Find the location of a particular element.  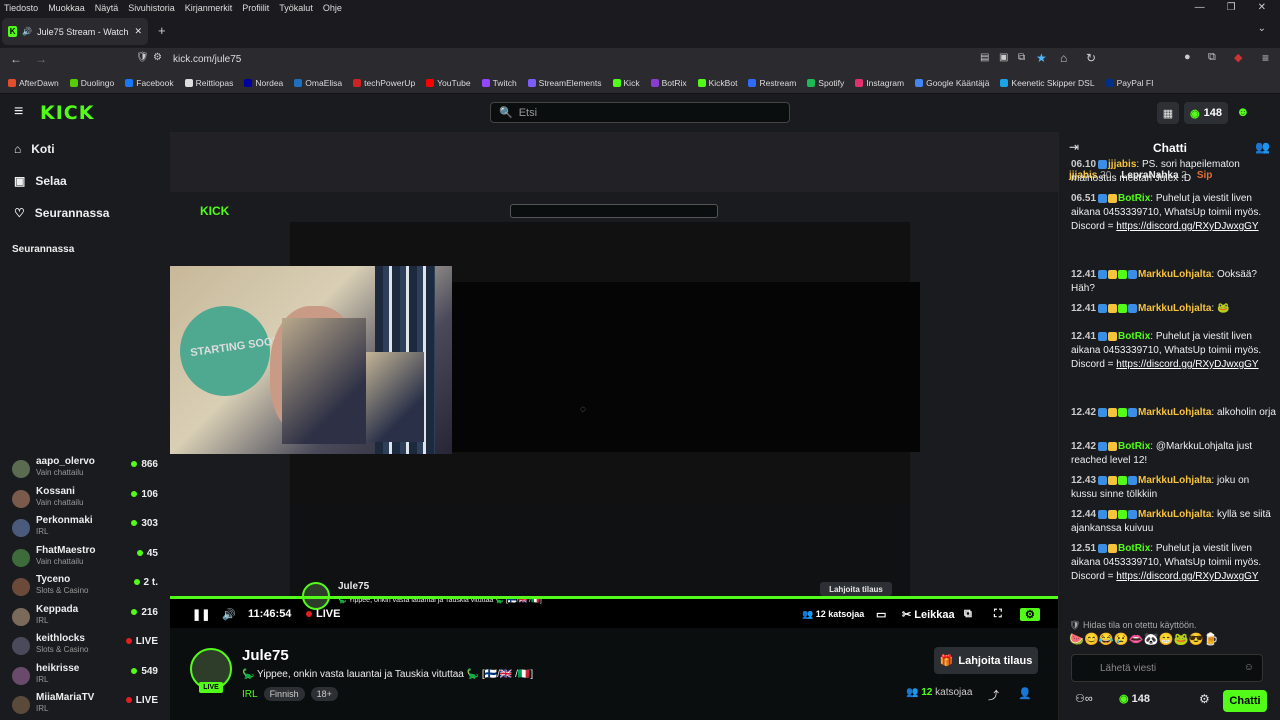

picture-icon: ▣ is located at coordinates (1003, 57).